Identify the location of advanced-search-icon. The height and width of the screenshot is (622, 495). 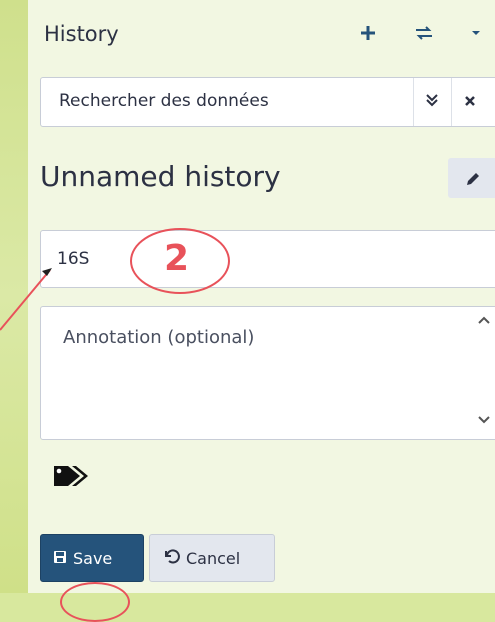
(431, 102).